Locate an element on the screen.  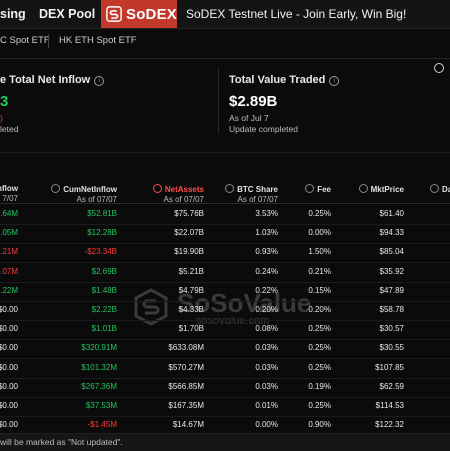
mkt-price-cell: $30.55 is located at coordinates (391, 348).